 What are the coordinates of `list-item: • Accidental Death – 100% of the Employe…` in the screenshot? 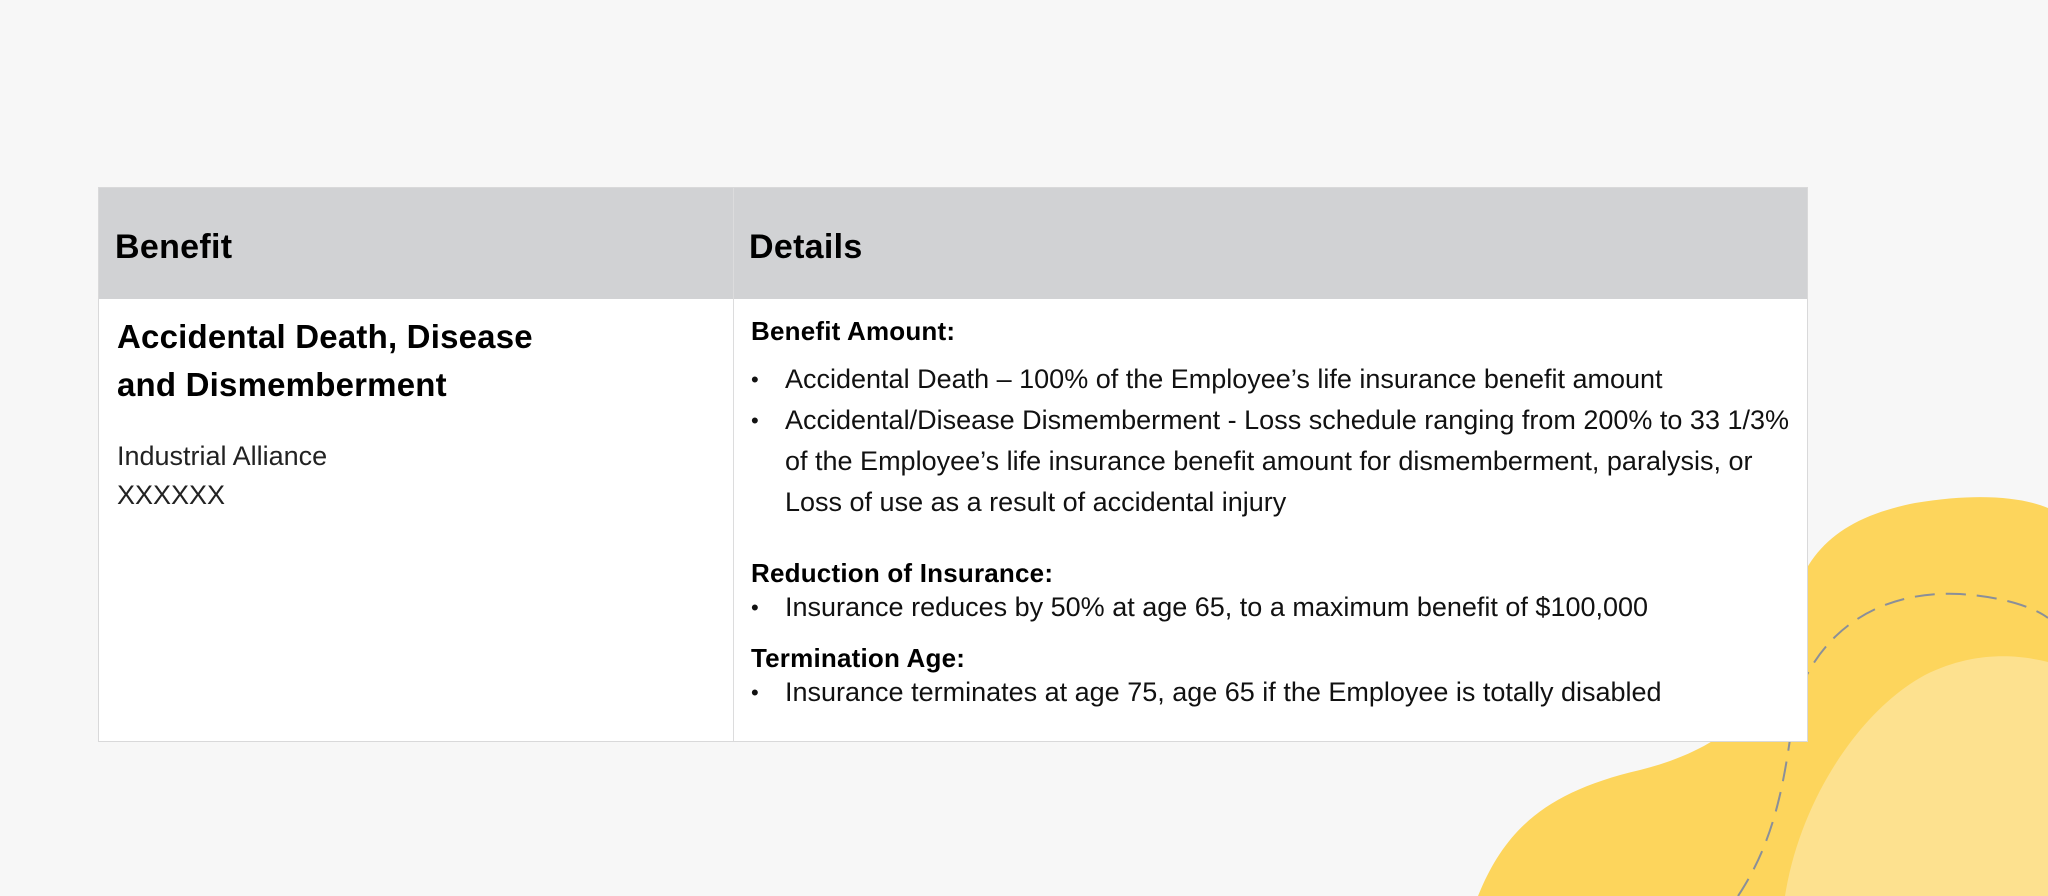 It's located at (1271, 379).